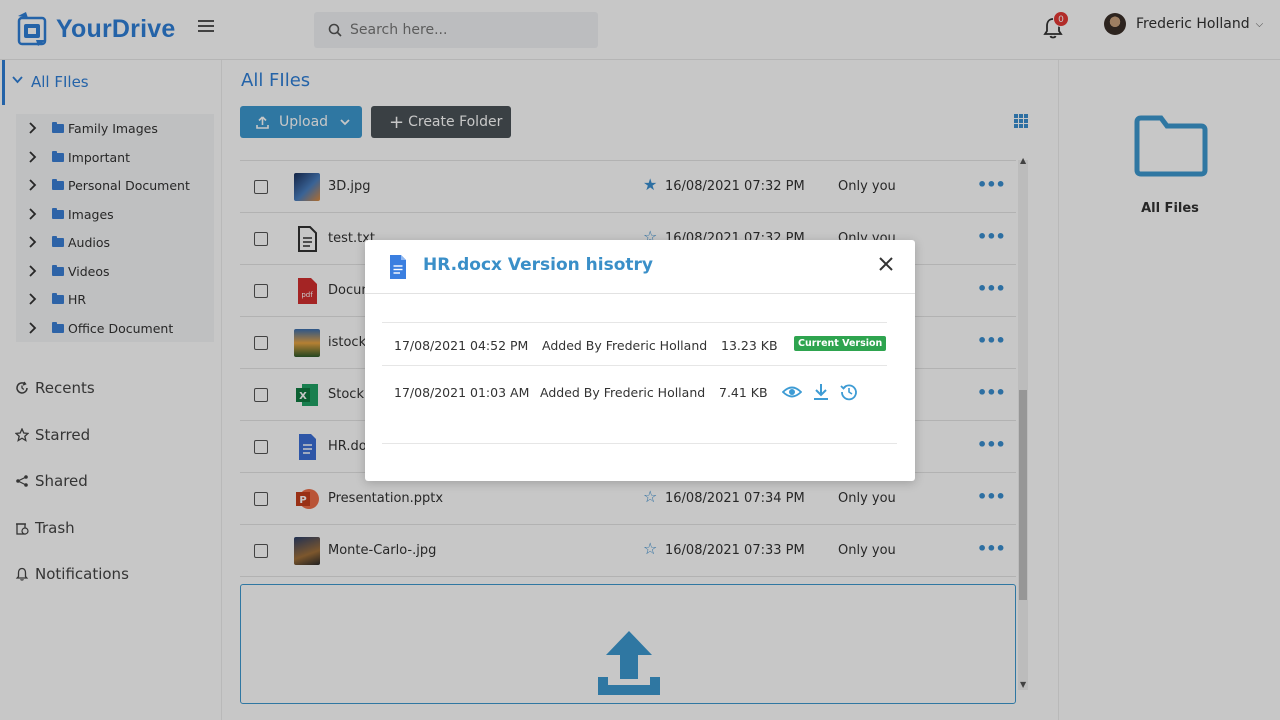 The width and height of the screenshot is (1280, 720). Describe the element at coordinates (461, 345) in the screenshot. I see `version-date: 17/08/2021 04:52 PM` at that location.